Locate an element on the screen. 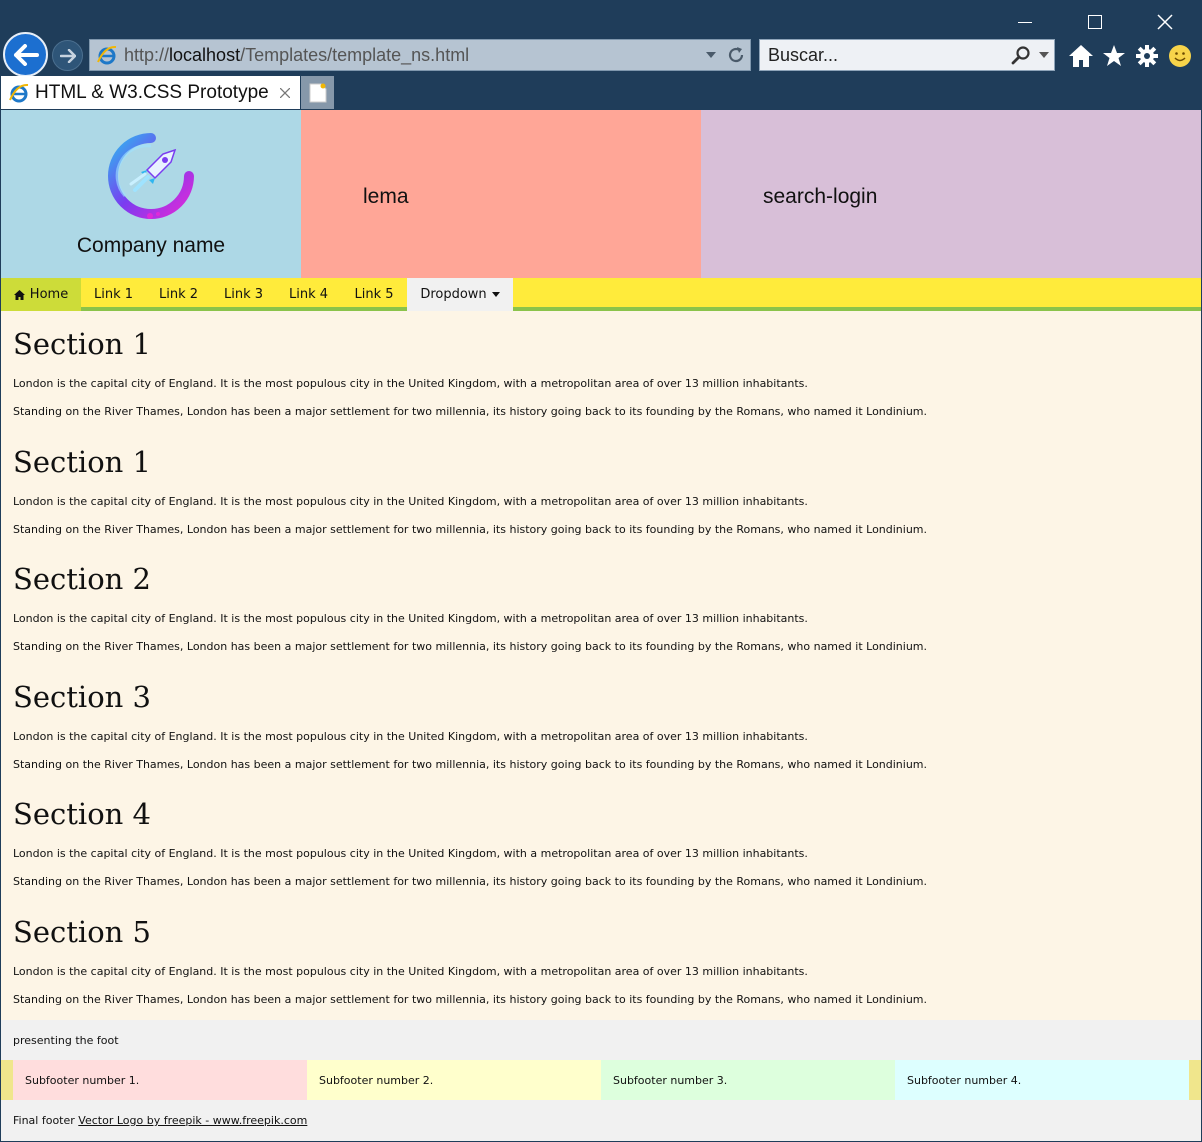  subfooter-text: Subfooter number 1. is located at coordinates (82, 1080).